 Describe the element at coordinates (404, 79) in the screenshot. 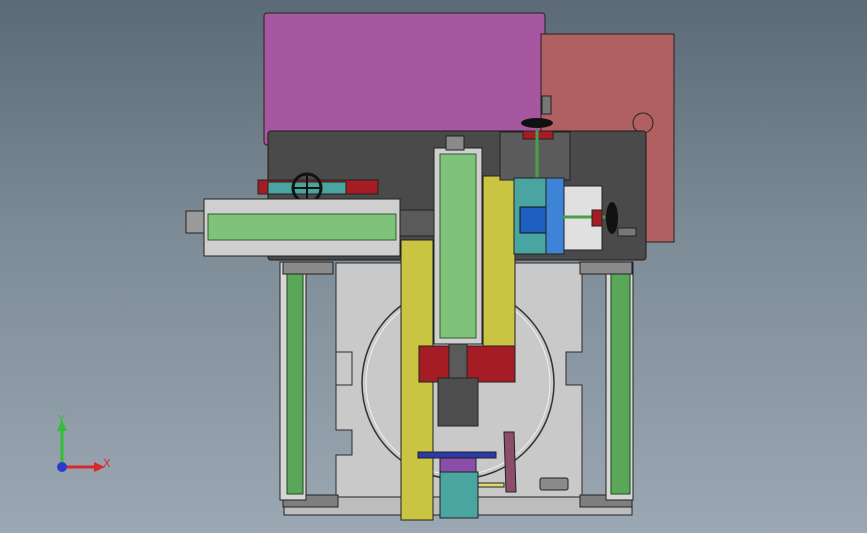

I see `magenta-panel` at that location.